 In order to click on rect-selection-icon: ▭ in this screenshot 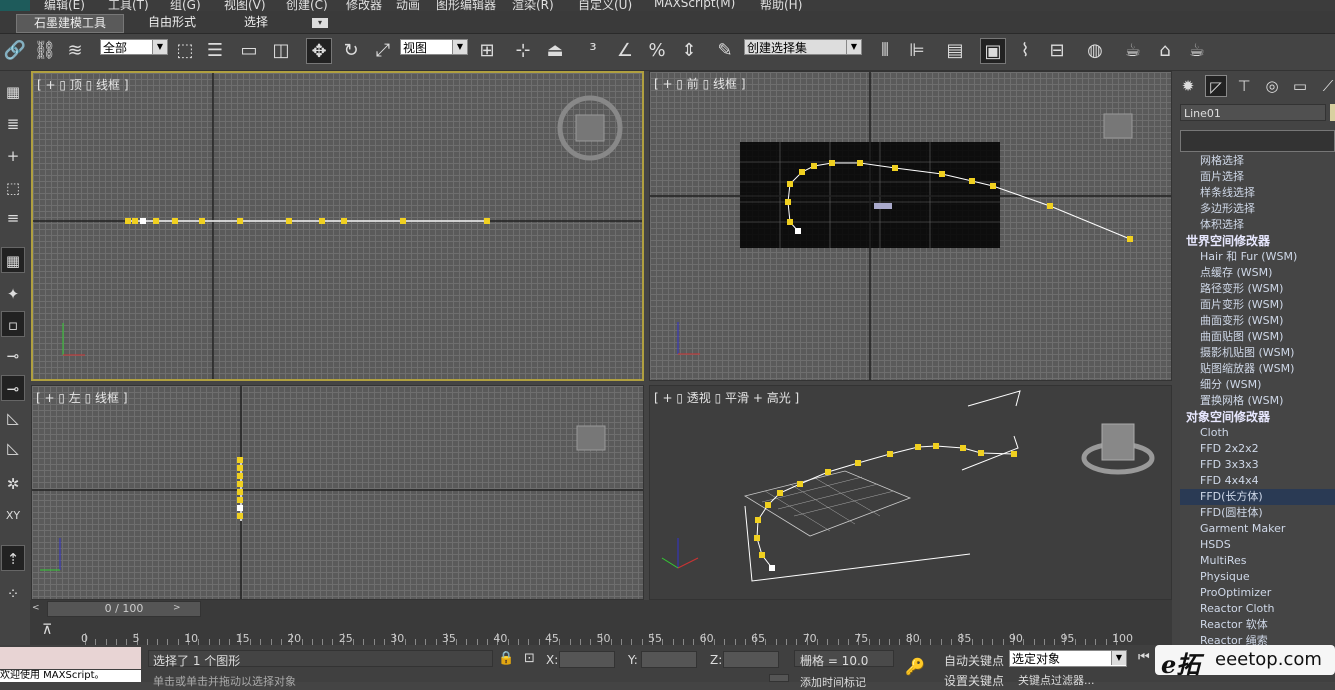, I will do `click(249, 51)`.